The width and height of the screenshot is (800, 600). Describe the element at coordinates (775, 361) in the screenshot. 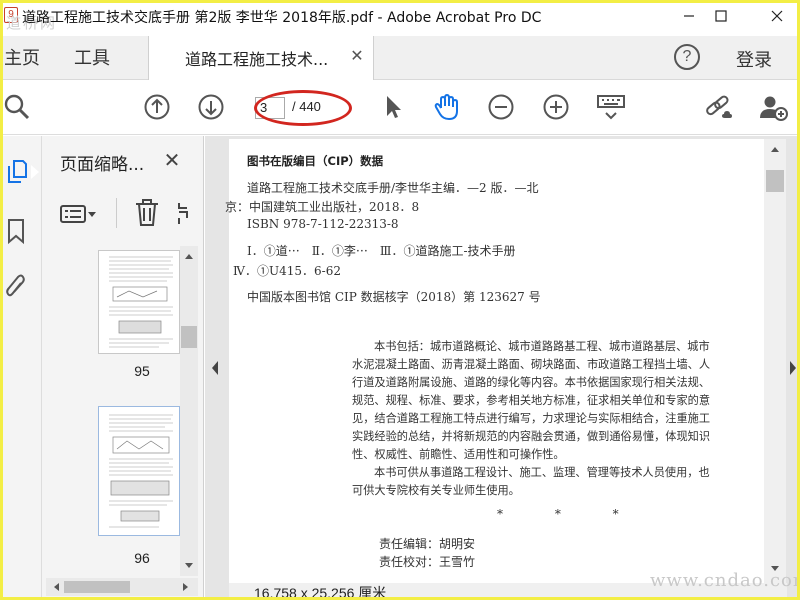

I see `document-vertical-scrollbar` at that location.